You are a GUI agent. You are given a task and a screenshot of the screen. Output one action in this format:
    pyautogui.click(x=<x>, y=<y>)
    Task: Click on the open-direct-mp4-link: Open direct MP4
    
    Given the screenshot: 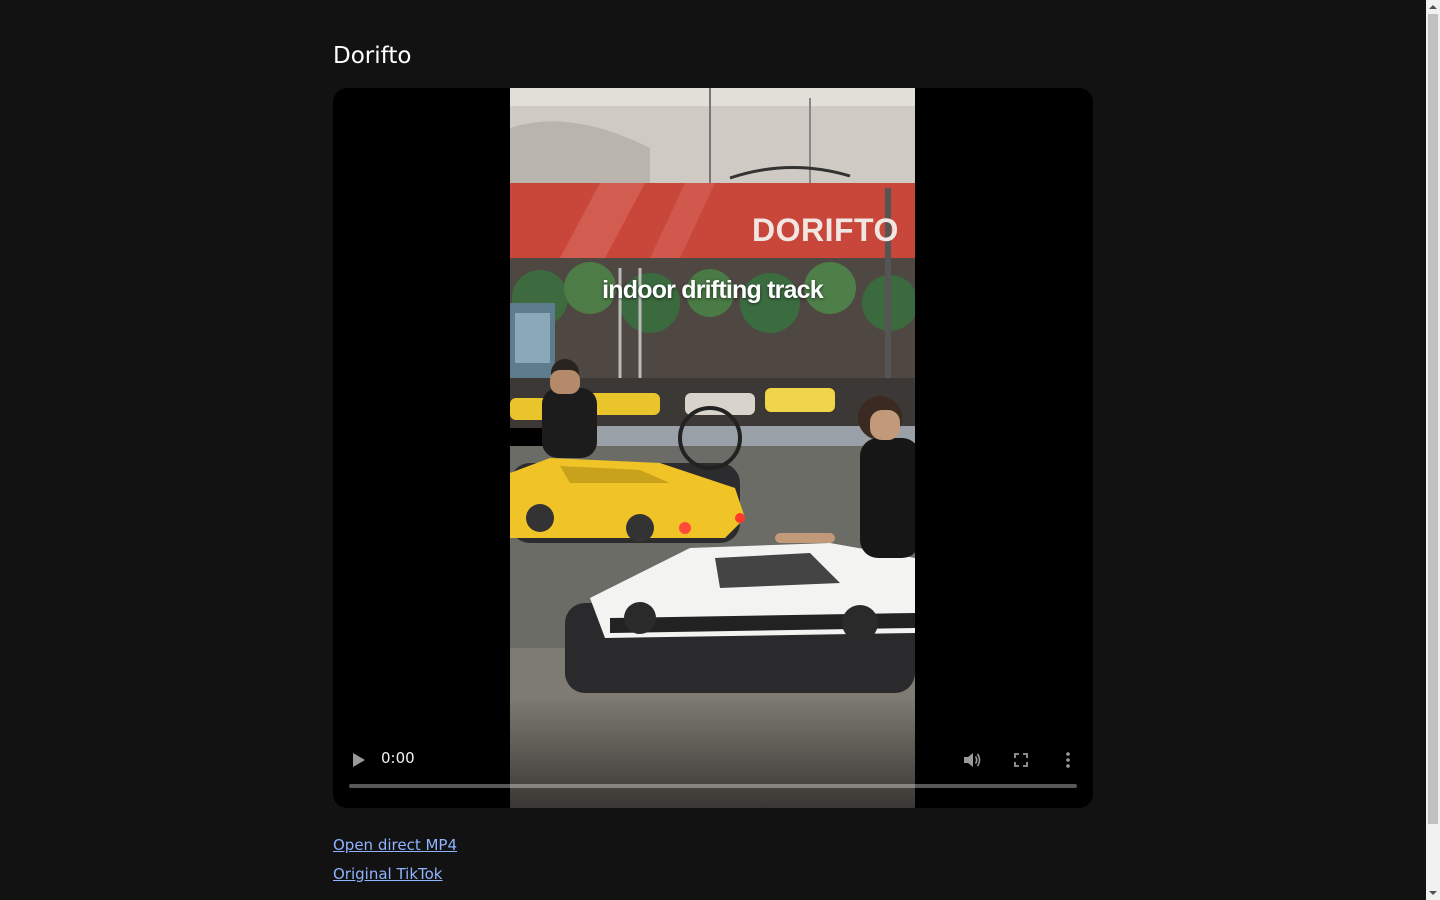 What is the action you would take?
    pyautogui.click(x=395, y=845)
    